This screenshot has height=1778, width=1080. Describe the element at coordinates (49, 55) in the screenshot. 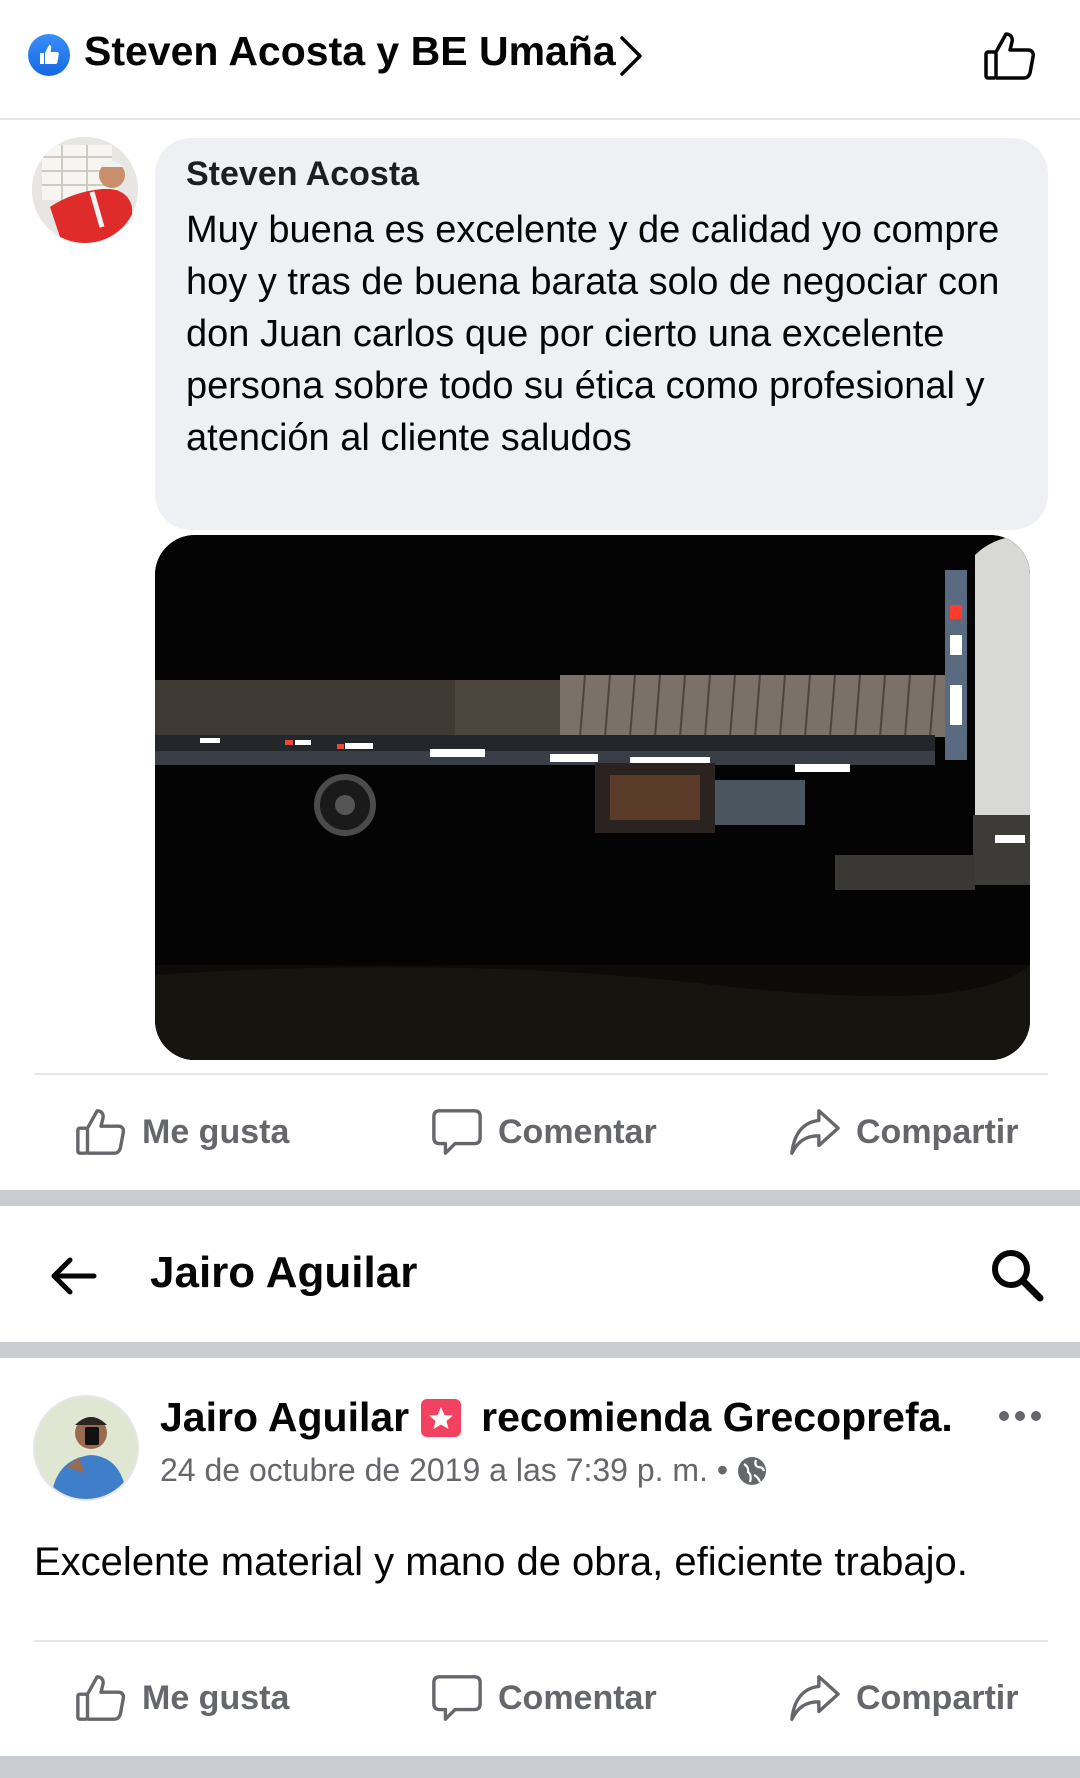

I see `like-reaction-icon` at that location.